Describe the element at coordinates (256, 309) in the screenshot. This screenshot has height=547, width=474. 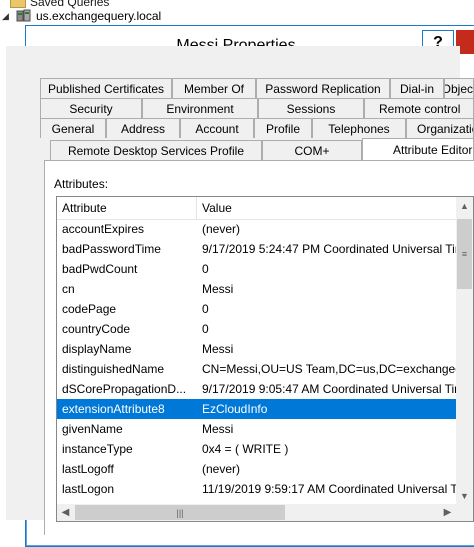
I see `list-row: codePage 0` at that location.